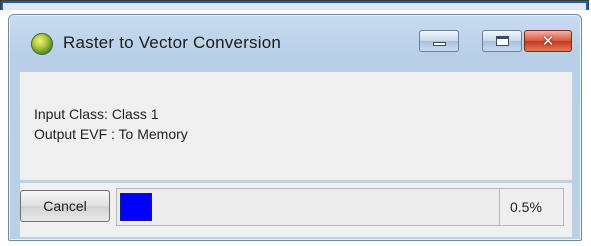 The image size is (591, 246). What do you see at coordinates (439, 41) in the screenshot?
I see `minimize-button` at bounding box center [439, 41].